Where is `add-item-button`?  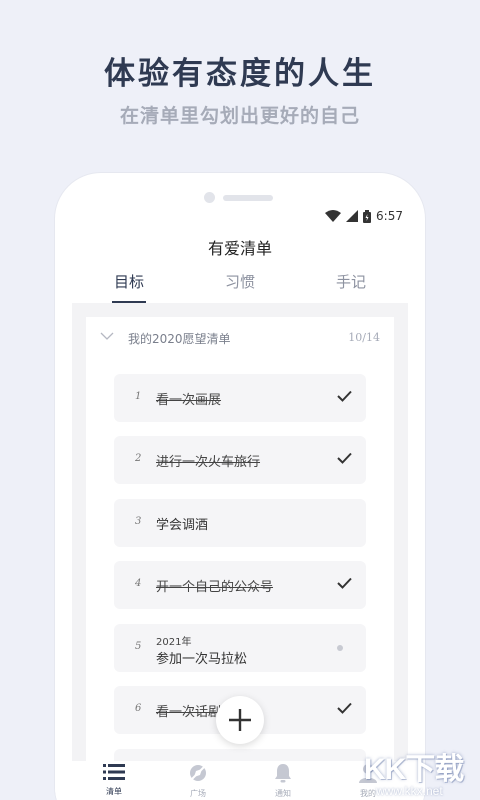 add-item-button is located at coordinates (240, 720).